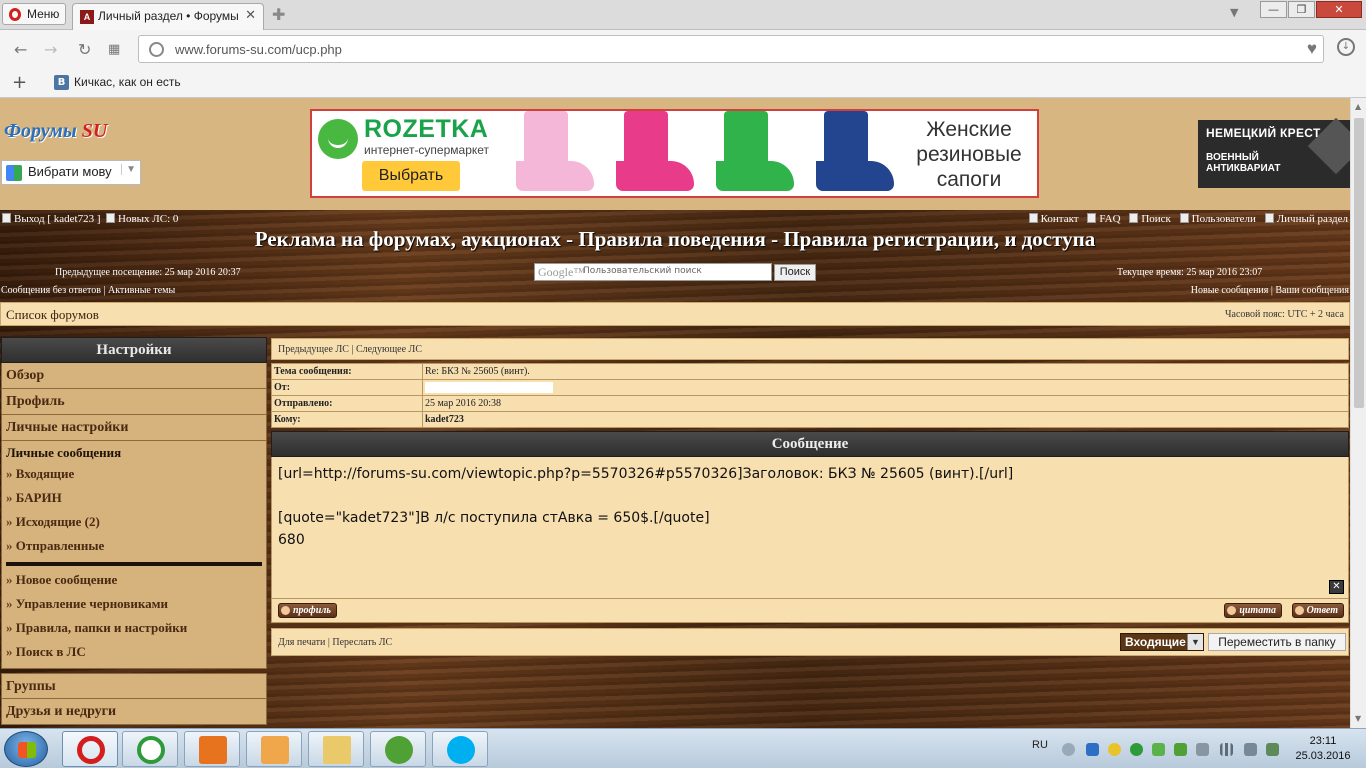 The image size is (1366, 768). What do you see at coordinates (1250, 749) in the screenshot?
I see `volume-icon` at bounding box center [1250, 749].